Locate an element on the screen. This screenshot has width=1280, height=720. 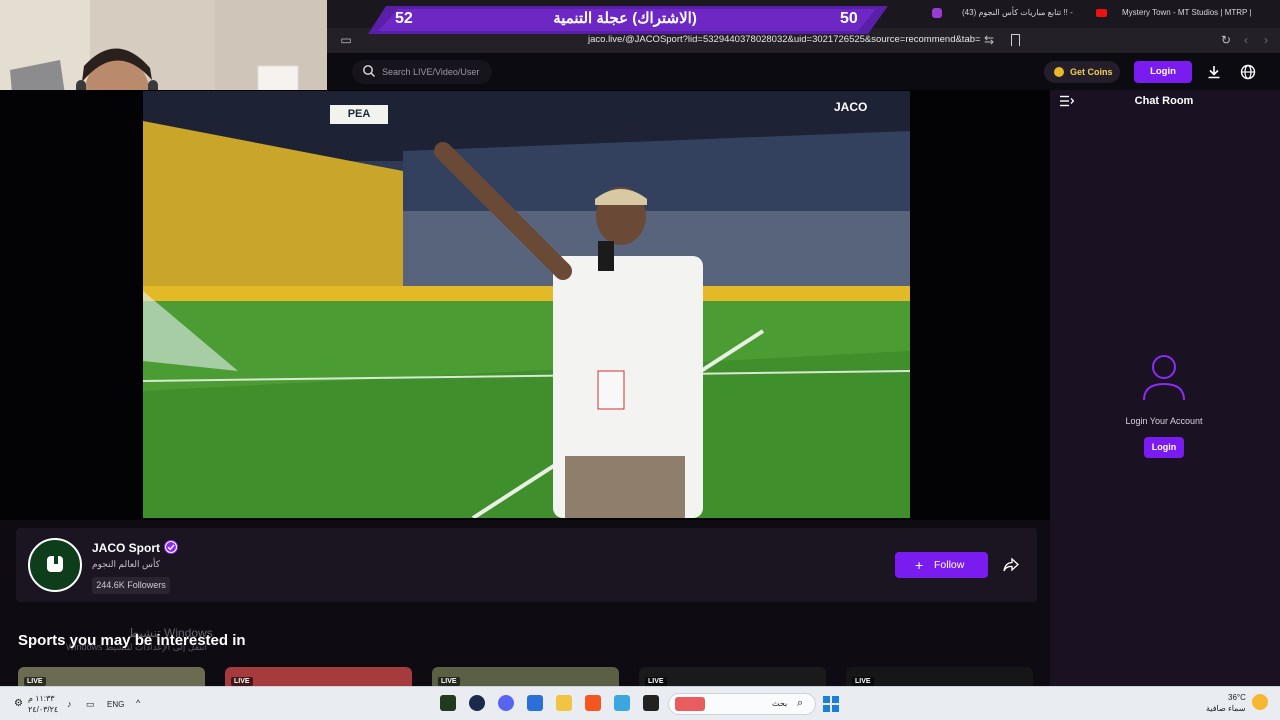
taskbar-search-placeholder: بحث is located at coordinates (780, 703).